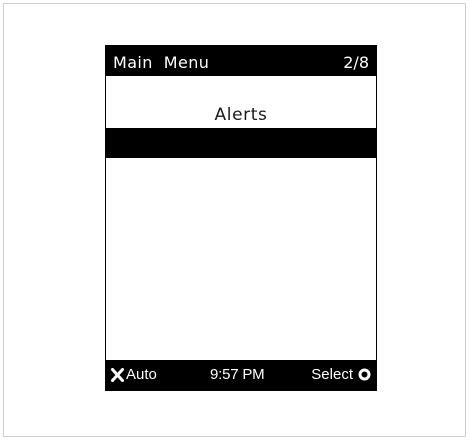 This screenshot has width=471, height=442. What do you see at coordinates (241, 61) in the screenshot?
I see `header-bar: Main Menu 2/8` at bounding box center [241, 61].